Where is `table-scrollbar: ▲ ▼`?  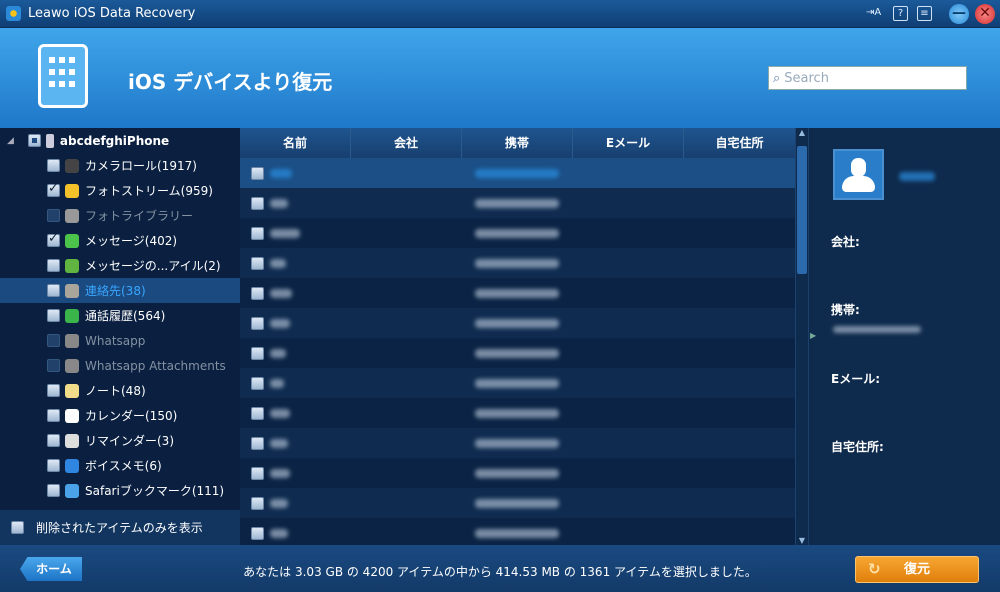
table-scrollbar: ▲ ▼ is located at coordinates (801, 336).